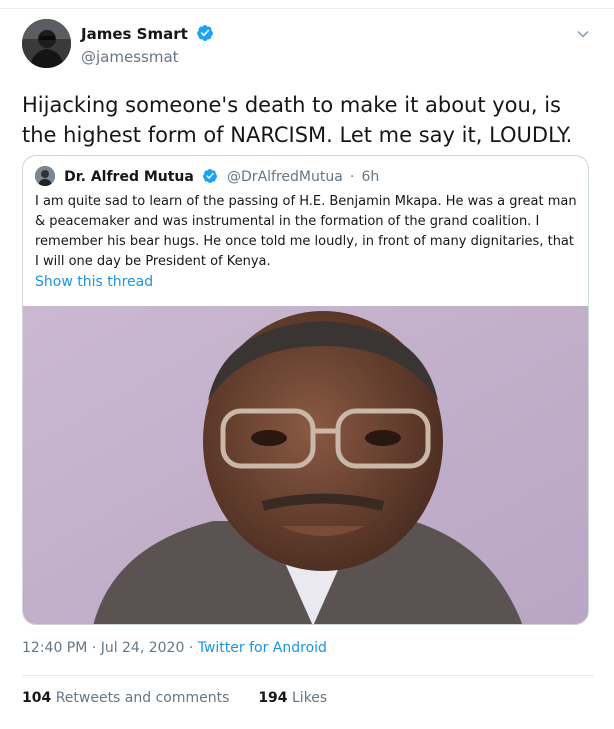 The height and width of the screenshot is (729, 614). I want to click on likes-count: 194, so click(273, 698).